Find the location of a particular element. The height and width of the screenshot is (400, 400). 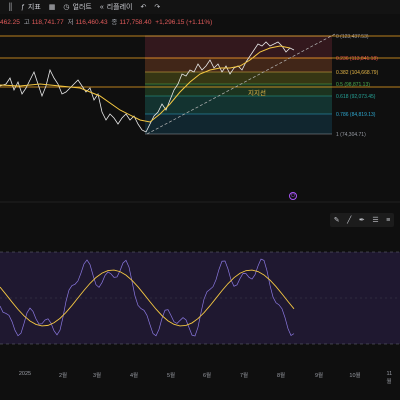

alert-marker-icon: ⏻ is located at coordinates (293, 196).